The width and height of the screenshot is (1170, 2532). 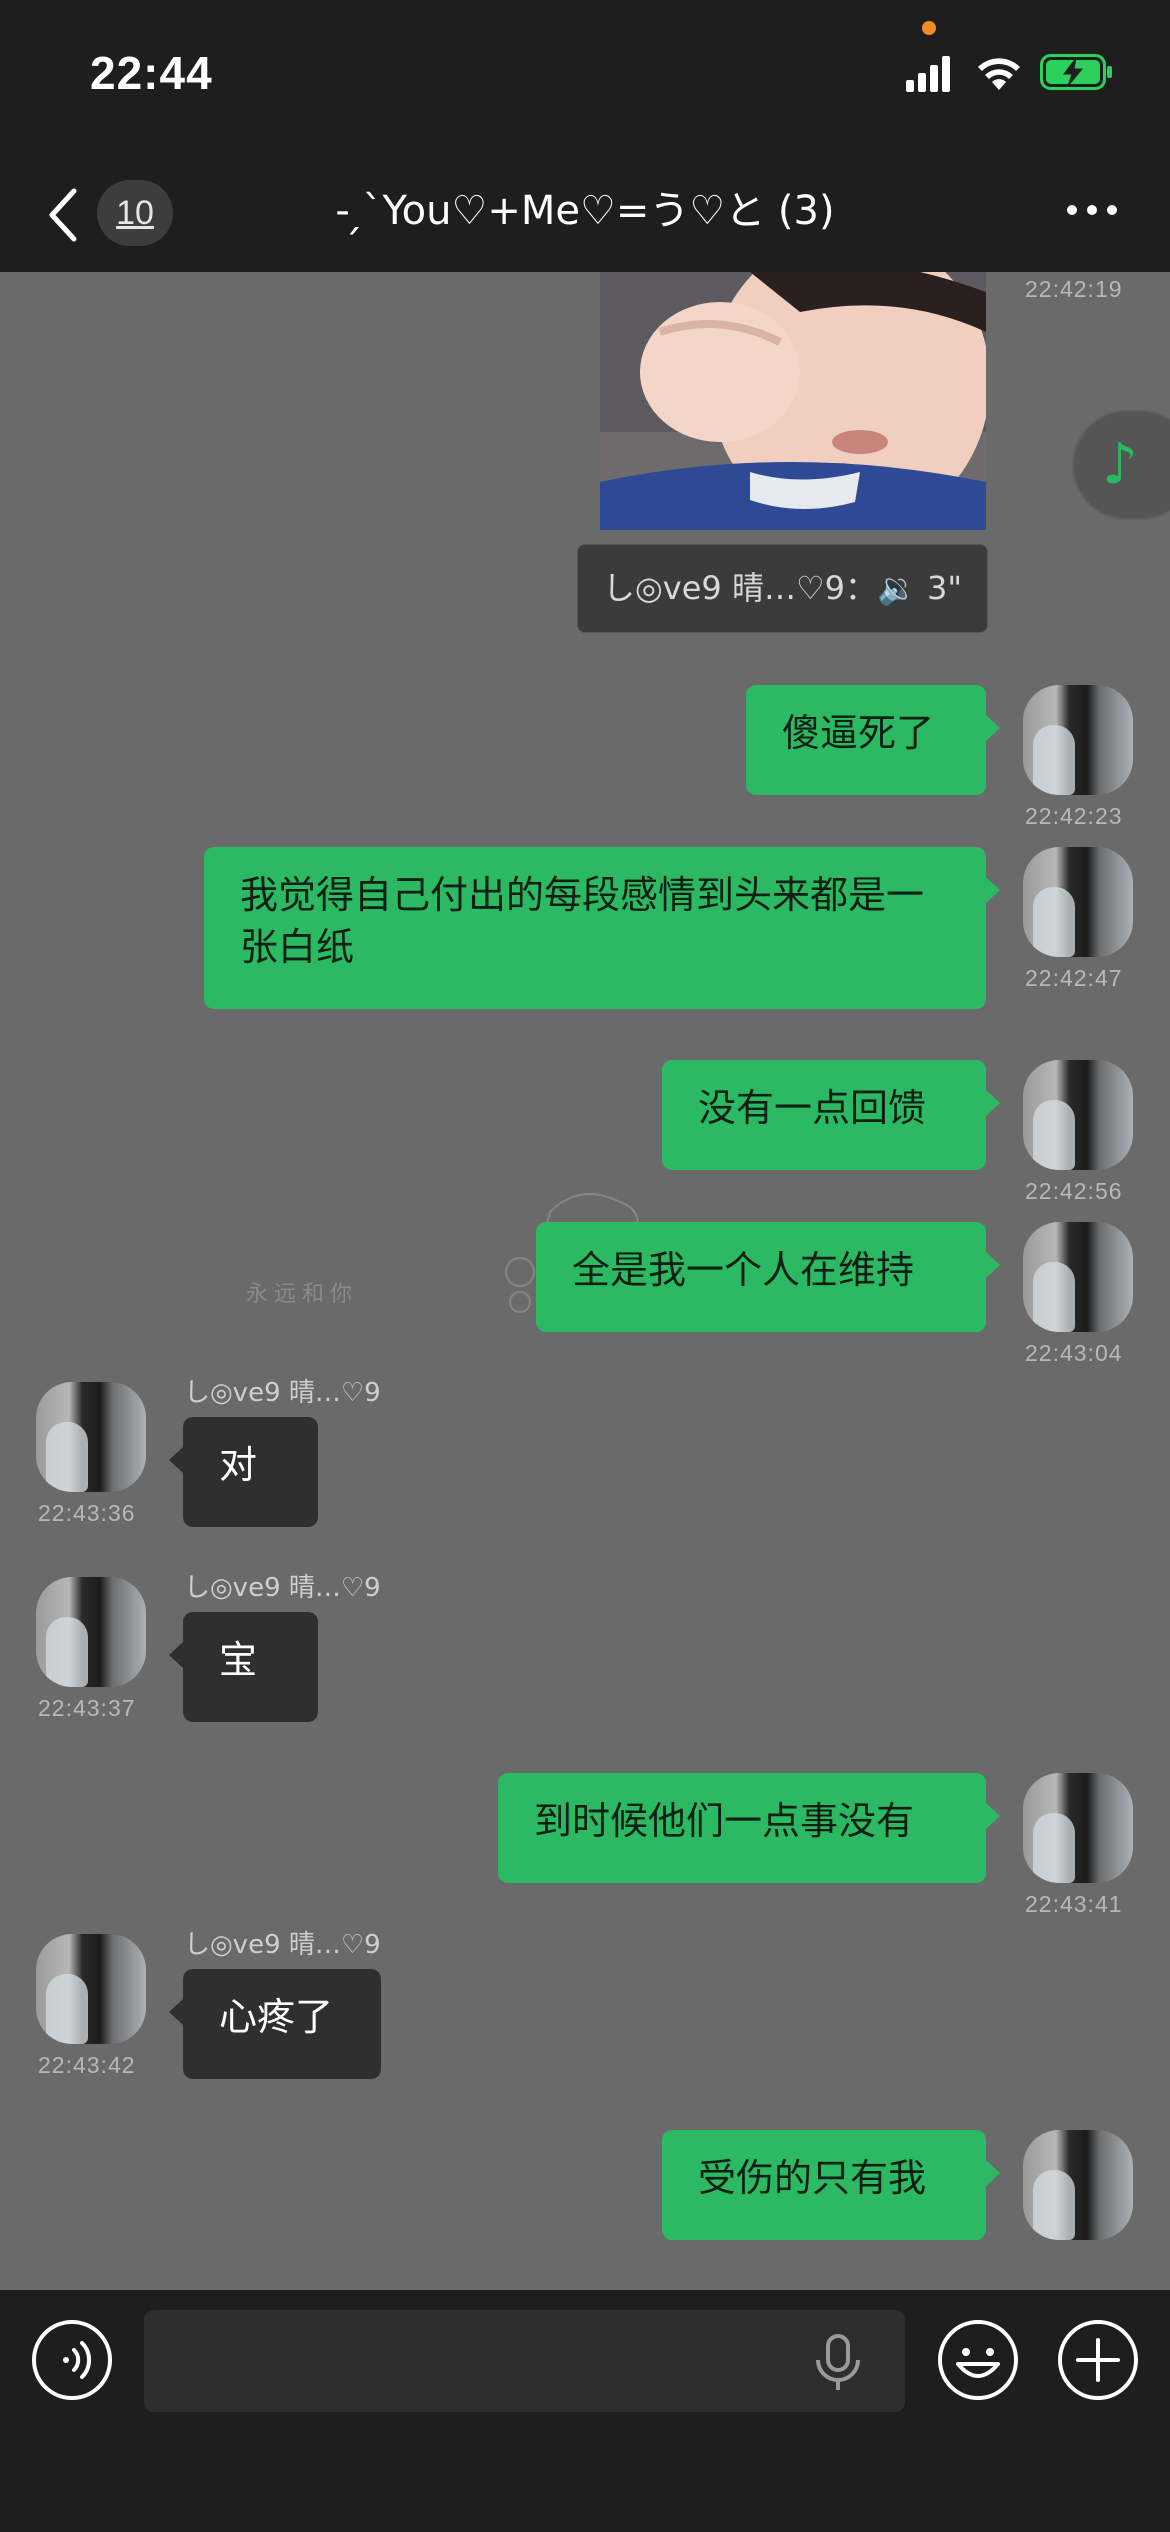 What do you see at coordinates (1074, 816) in the screenshot?
I see `message-time: 22:42:23` at bounding box center [1074, 816].